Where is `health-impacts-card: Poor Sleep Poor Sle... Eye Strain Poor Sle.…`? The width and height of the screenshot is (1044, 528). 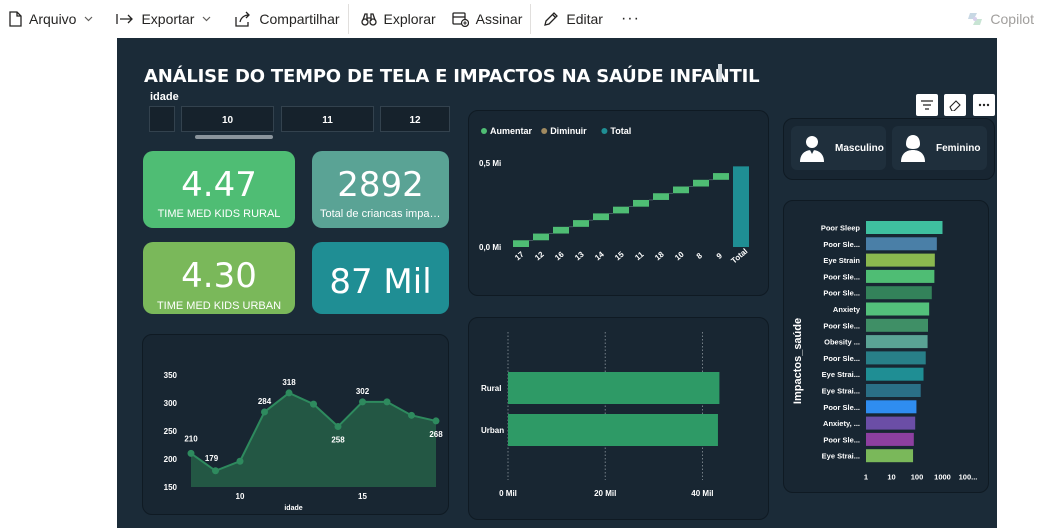
health-impacts-card: Poor Sleep Poor Sle... Eye Strain Poor Sle.… is located at coordinates (886, 346).